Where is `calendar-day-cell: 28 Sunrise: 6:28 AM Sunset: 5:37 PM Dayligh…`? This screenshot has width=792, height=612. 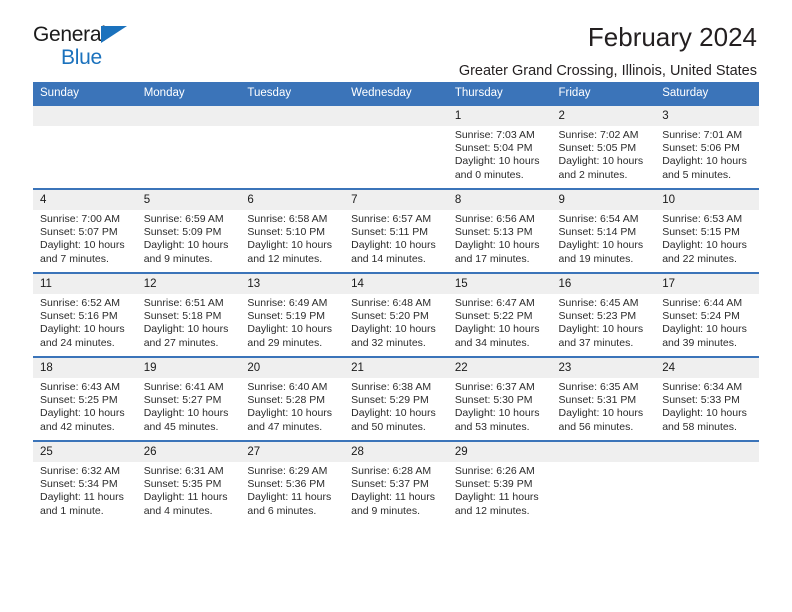
calendar-day-cell: 28 Sunrise: 6:28 AM Sunset: 5:37 PM Dayligh… is located at coordinates (396, 482).